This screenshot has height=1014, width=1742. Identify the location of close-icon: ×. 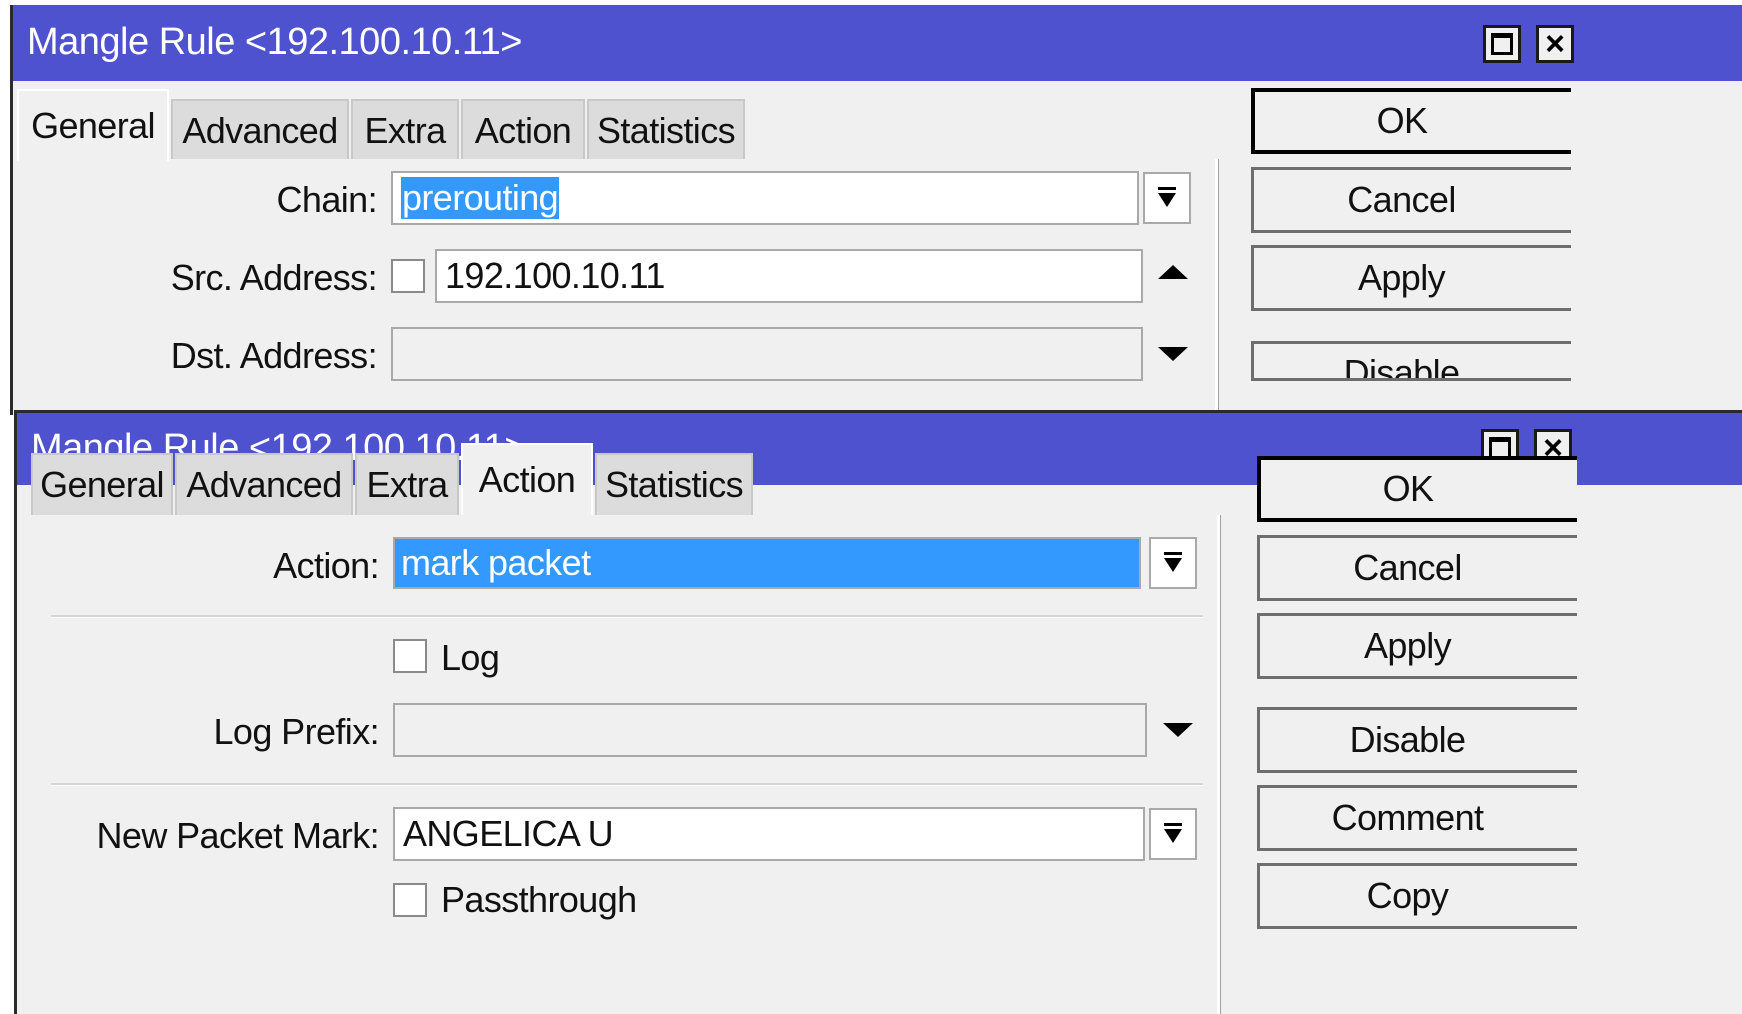
(1555, 44).